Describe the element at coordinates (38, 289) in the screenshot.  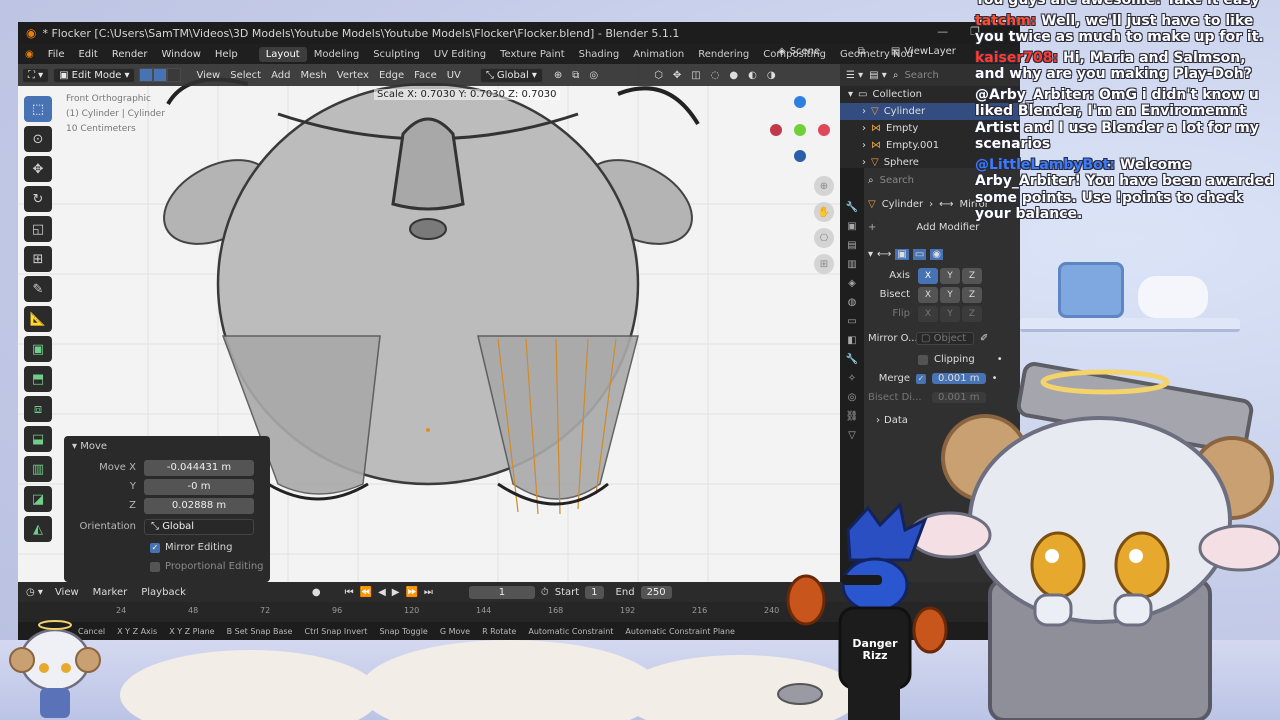
I see `annotate-tool: ✎` at that location.